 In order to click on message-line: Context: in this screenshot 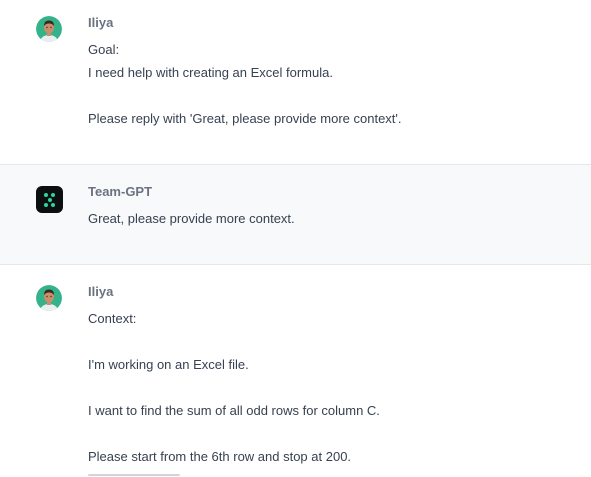, I will do `click(112, 318)`.